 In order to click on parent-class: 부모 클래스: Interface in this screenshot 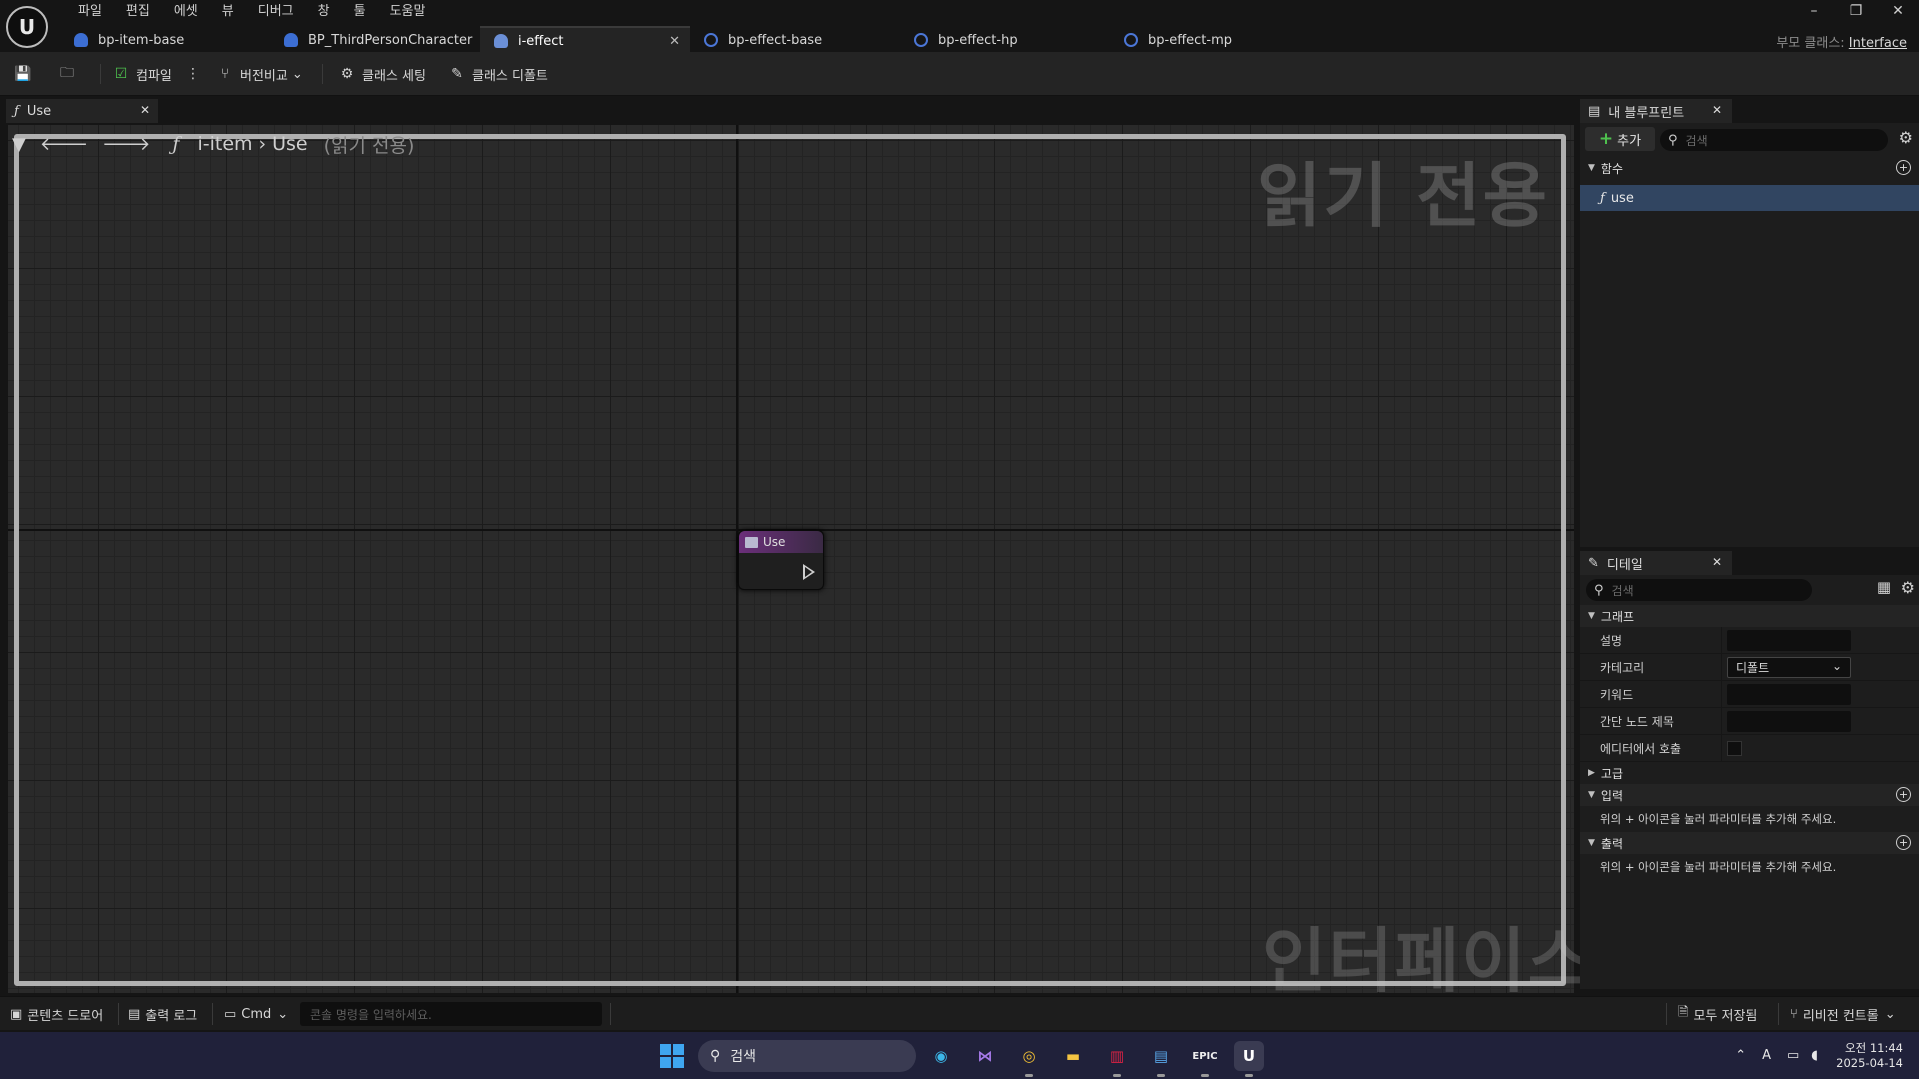, I will do `click(1841, 43)`.